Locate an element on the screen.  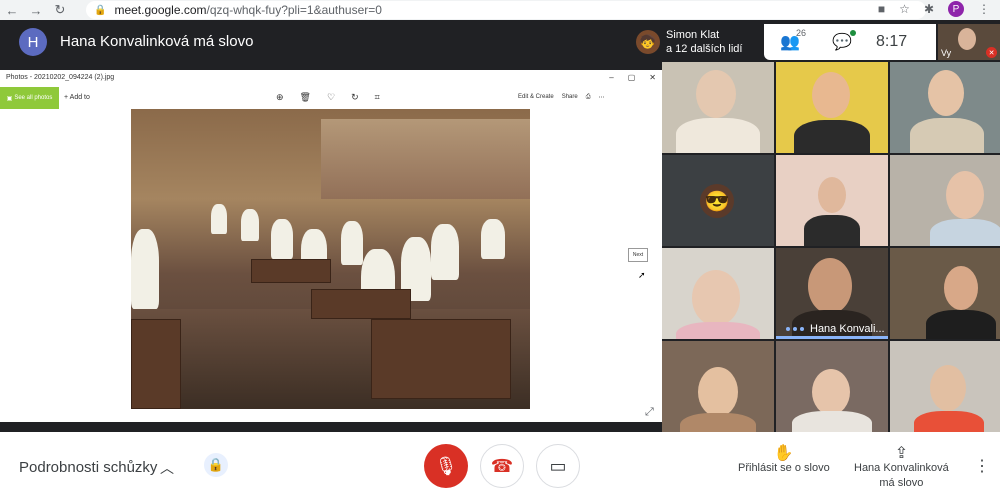
mic-off-icon: 🎙 is located at coordinates (446, 465).